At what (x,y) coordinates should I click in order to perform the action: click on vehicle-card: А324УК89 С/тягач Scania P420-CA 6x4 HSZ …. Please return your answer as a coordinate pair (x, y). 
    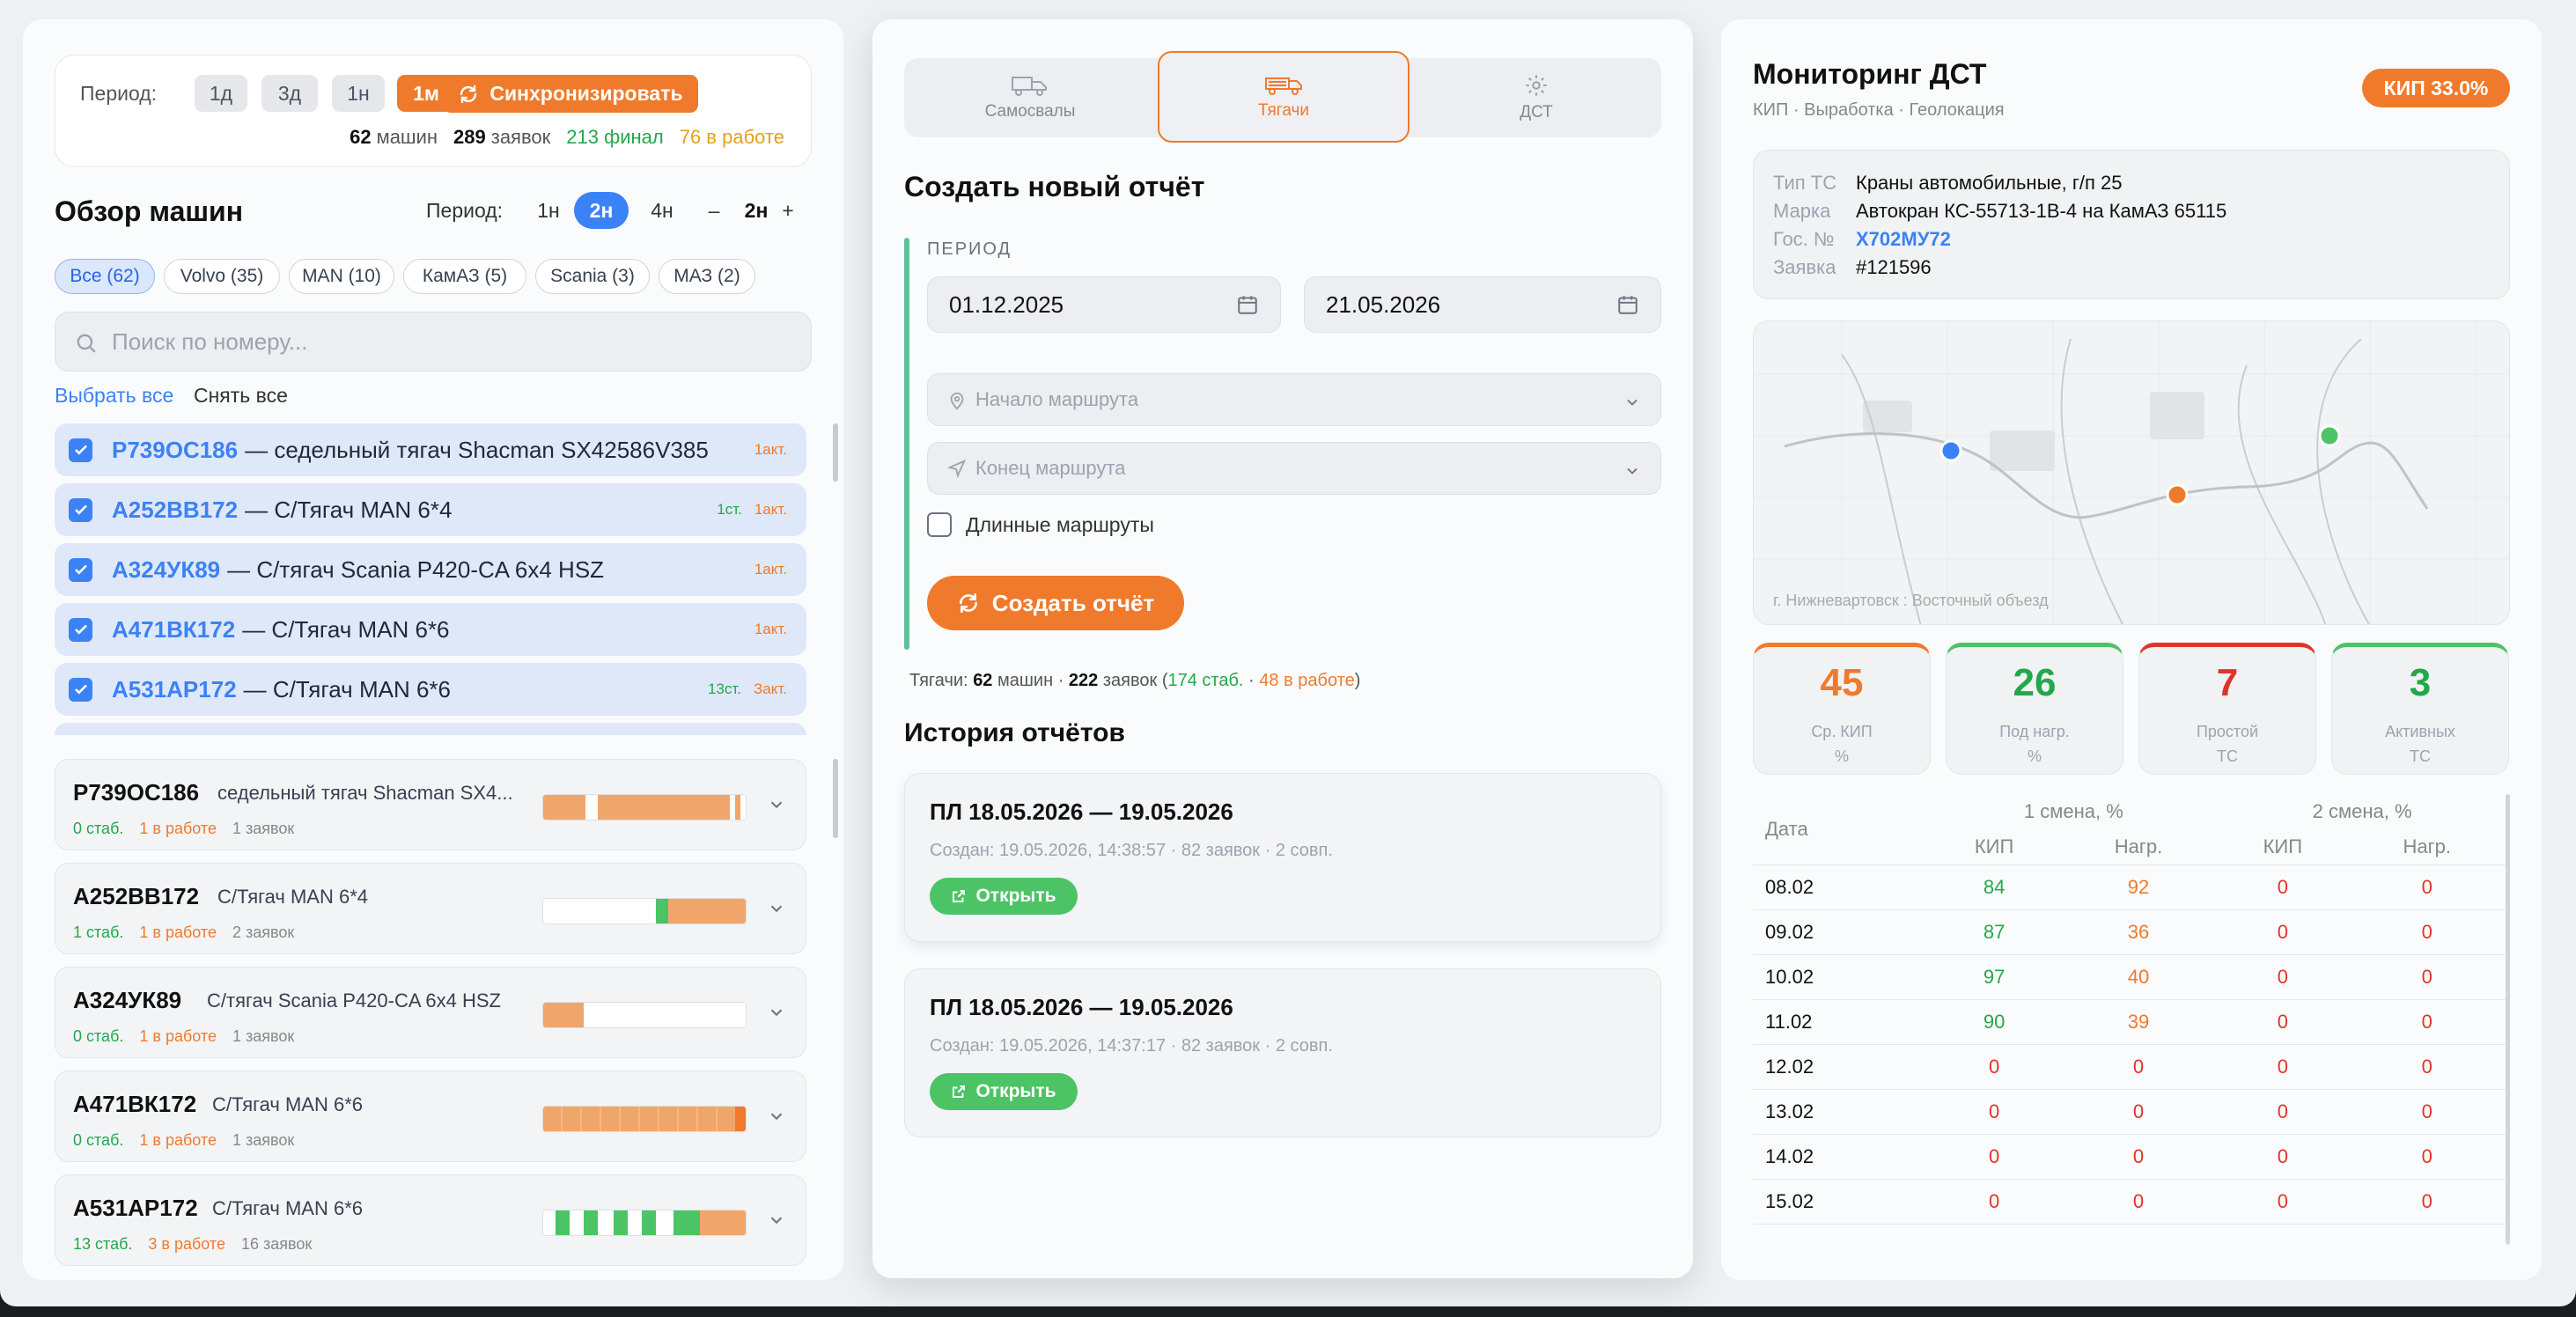
    Looking at the image, I should click on (431, 1013).